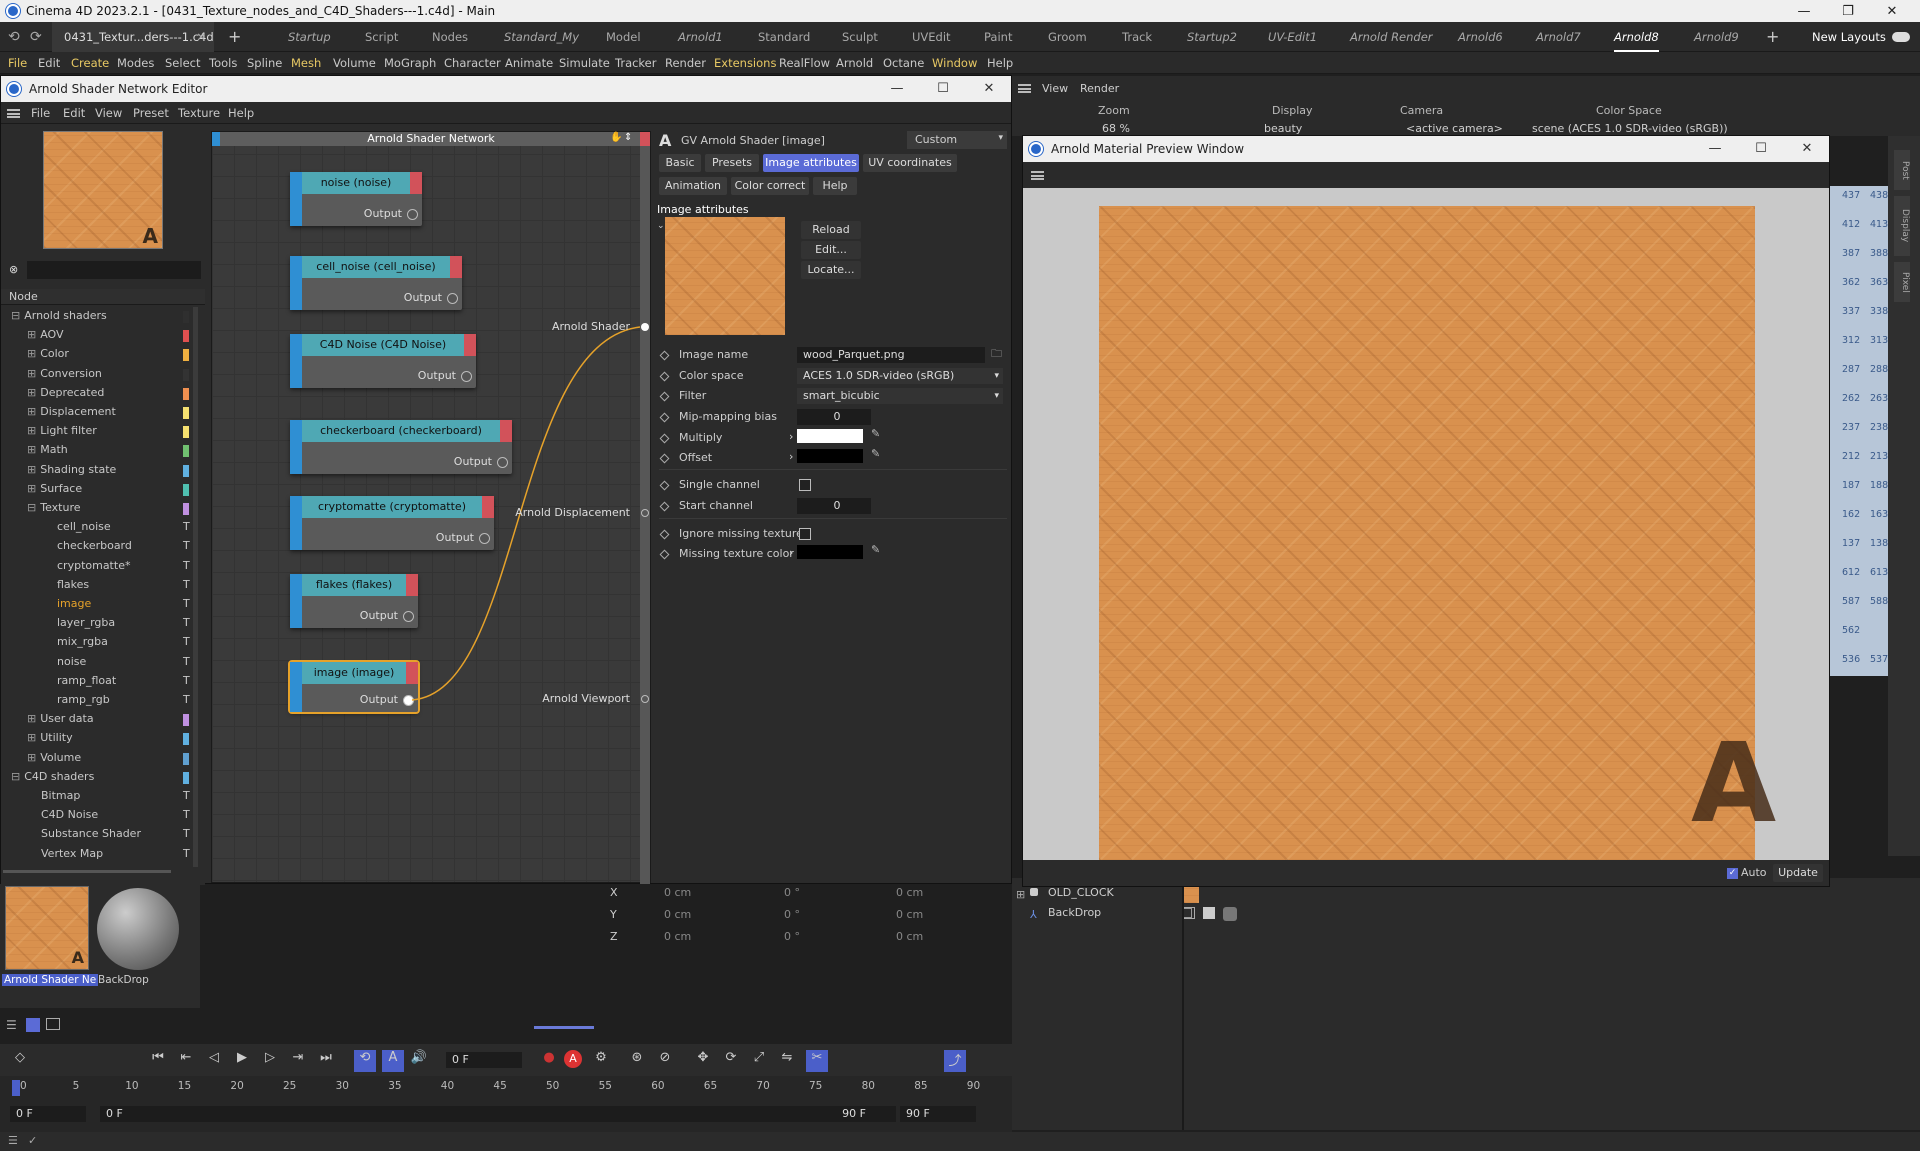 The height and width of the screenshot is (1151, 1920). What do you see at coordinates (693, 186) in the screenshot?
I see `tab-animation: Animation` at bounding box center [693, 186].